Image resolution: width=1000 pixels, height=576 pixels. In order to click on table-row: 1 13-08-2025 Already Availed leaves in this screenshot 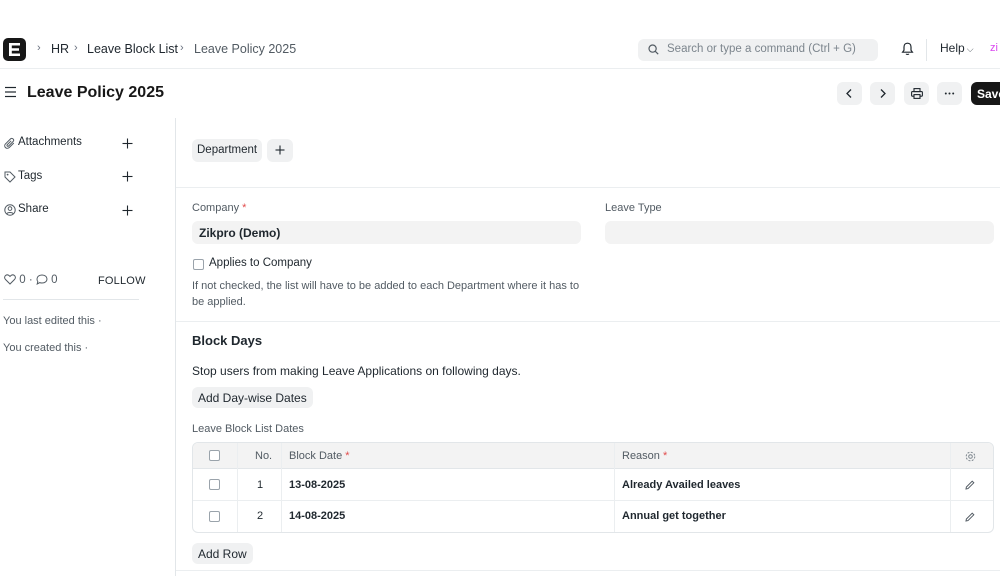, I will do `click(593, 485)`.